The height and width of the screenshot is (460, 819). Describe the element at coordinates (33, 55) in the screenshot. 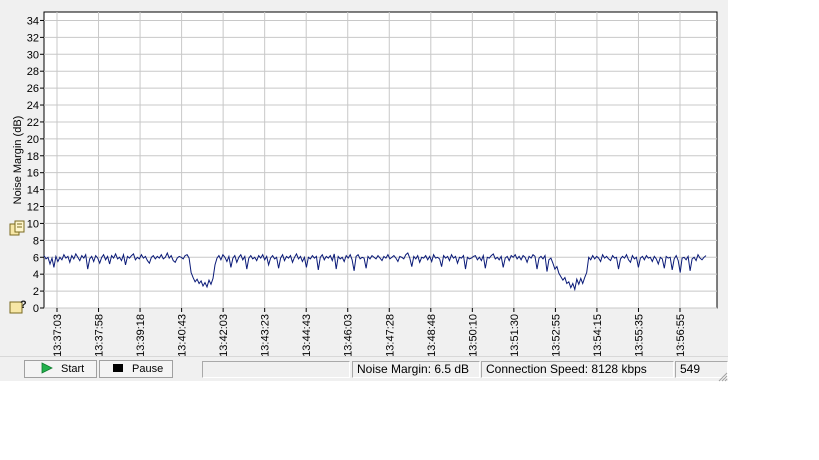

I see `y-tick-label: 30` at that location.